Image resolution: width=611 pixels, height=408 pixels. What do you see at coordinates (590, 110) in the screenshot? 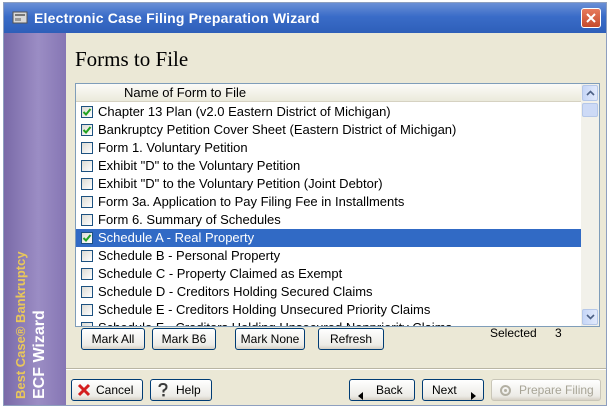
I see `scroll-thumb` at bounding box center [590, 110].